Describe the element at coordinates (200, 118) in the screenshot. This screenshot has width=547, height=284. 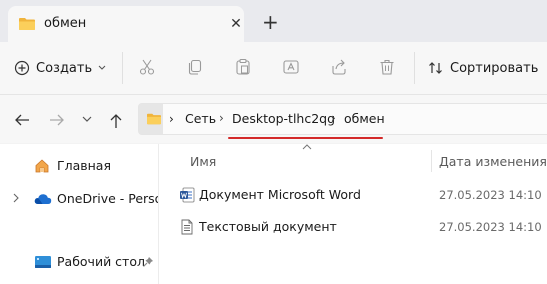
I see `breadcrumb-network: Сеть` at that location.